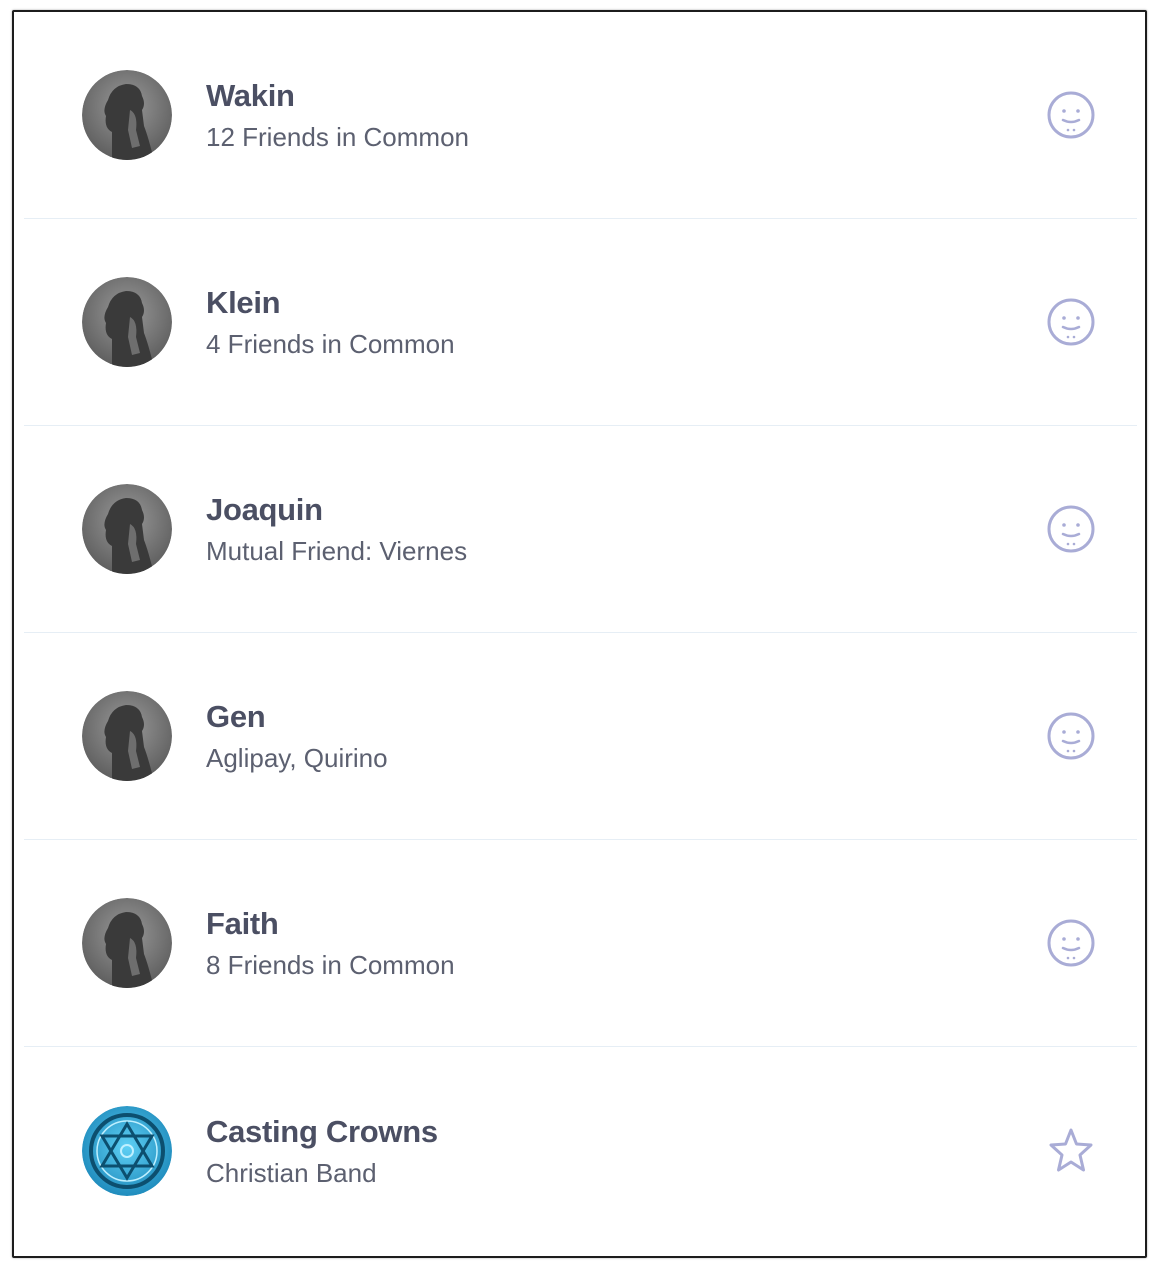  I want to click on page-category: Christian Band, so click(291, 1172).